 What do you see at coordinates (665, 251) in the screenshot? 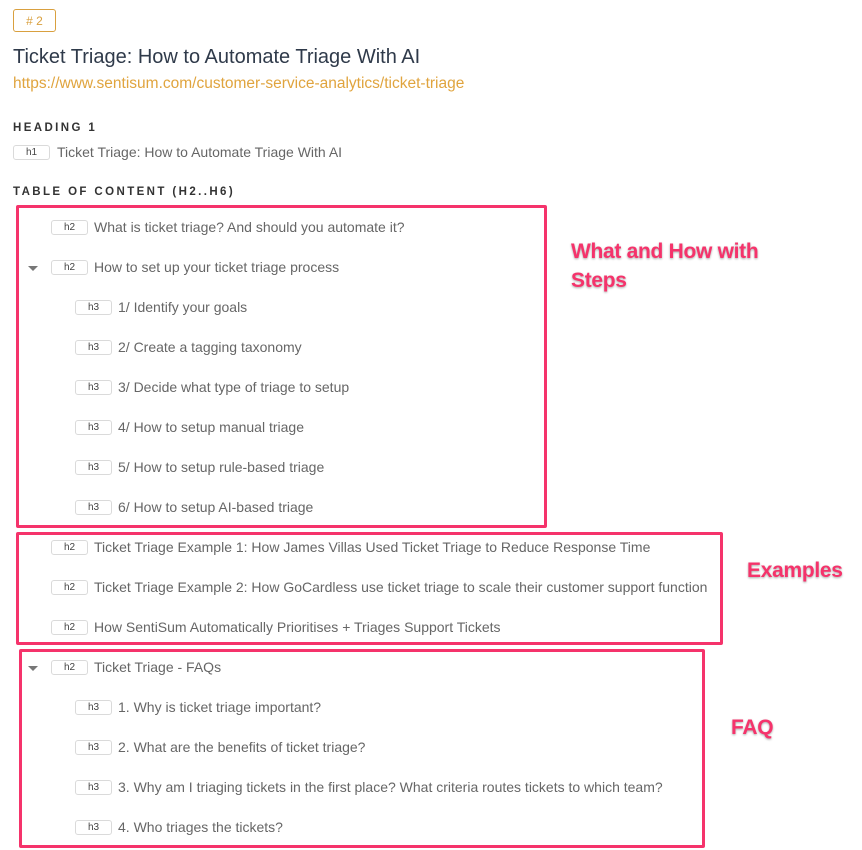
I see `annotation-line: What and How with` at bounding box center [665, 251].